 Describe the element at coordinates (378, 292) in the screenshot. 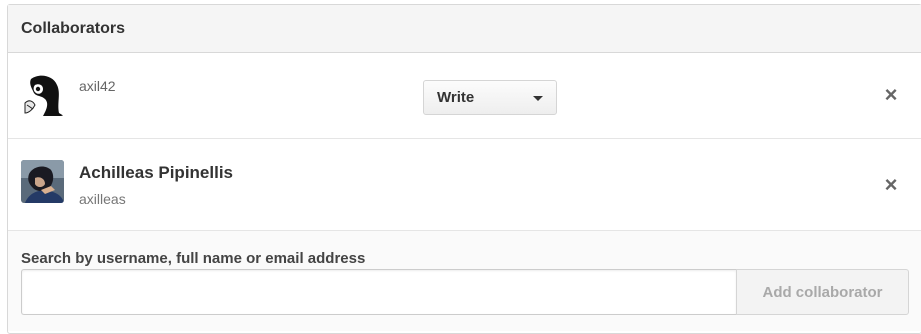

I see `collaborator-search-input` at that location.